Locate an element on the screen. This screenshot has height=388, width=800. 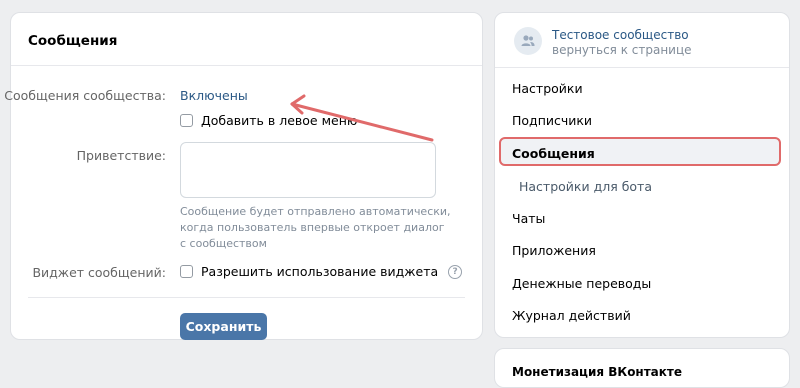
monetization-title: Монетизация ВКонтакте is located at coordinates (597, 372).